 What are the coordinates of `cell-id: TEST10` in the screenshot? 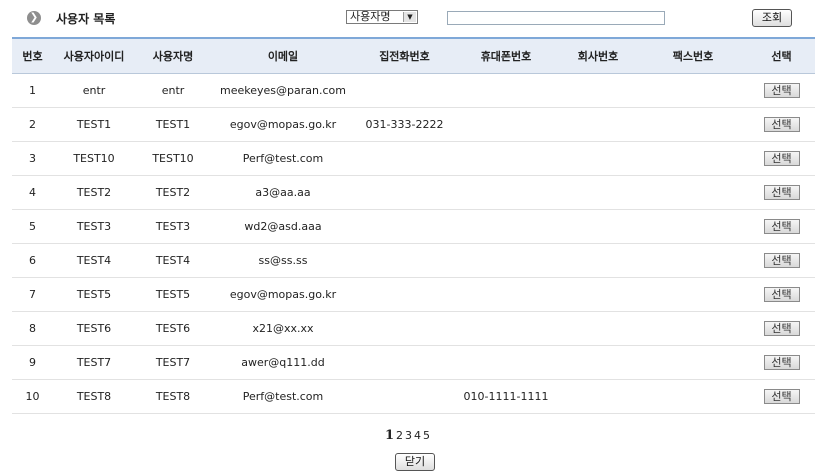 It's located at (94, 158).